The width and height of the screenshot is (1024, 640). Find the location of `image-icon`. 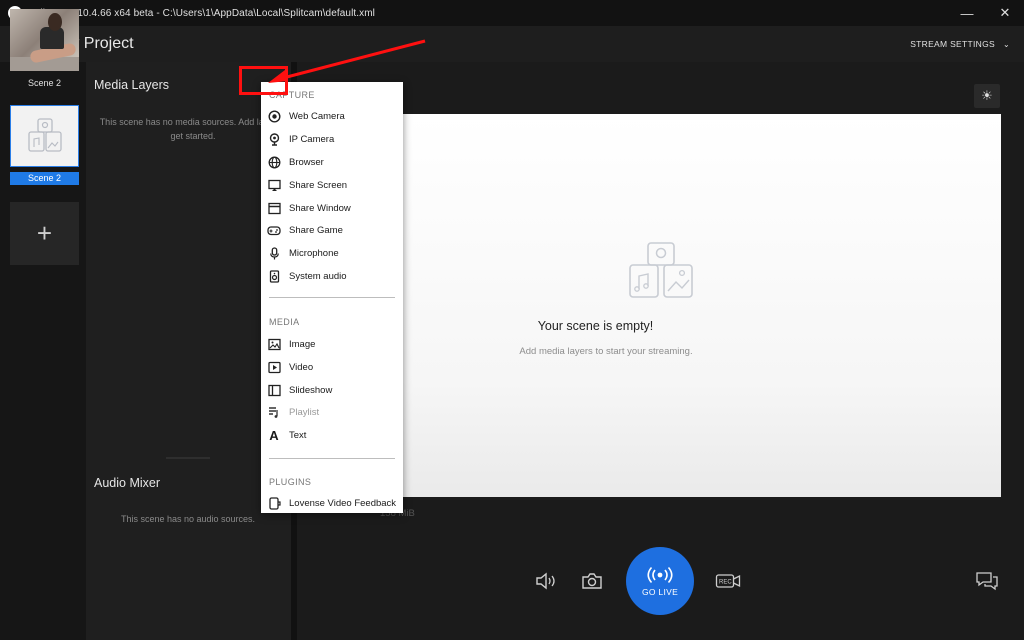

image-icon is located at coordinates (274, 344).